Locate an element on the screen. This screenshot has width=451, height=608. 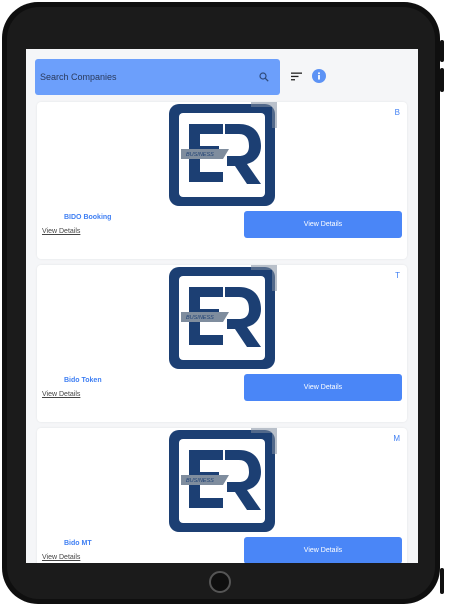
search-bar is located at coordinates (157, 77).